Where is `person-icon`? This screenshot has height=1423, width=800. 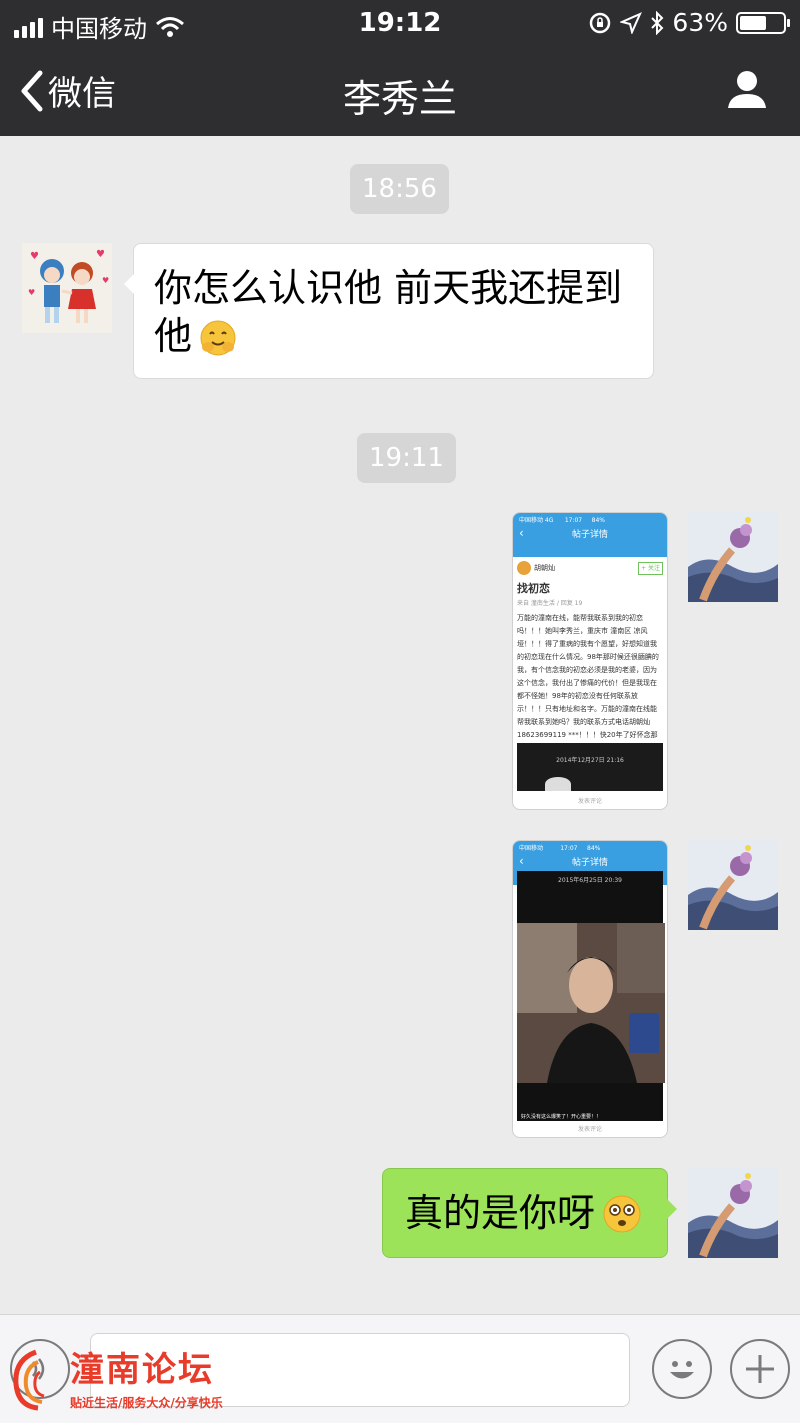
person-icon is located at coordinates (747, 89).